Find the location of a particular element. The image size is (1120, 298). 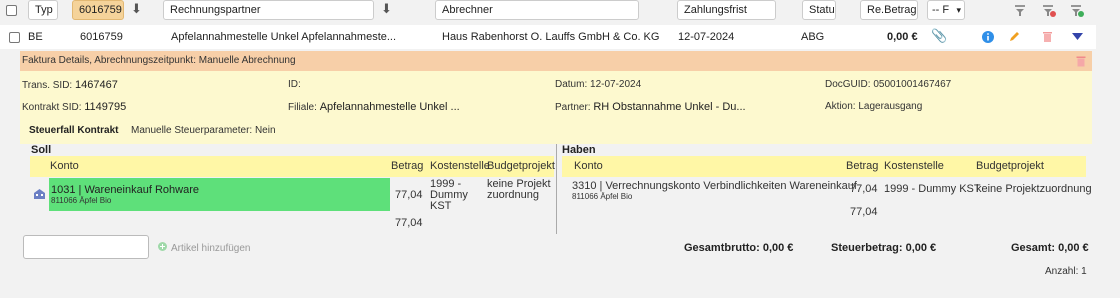

delete-trash-icon is located at coordinates (1047, 36).